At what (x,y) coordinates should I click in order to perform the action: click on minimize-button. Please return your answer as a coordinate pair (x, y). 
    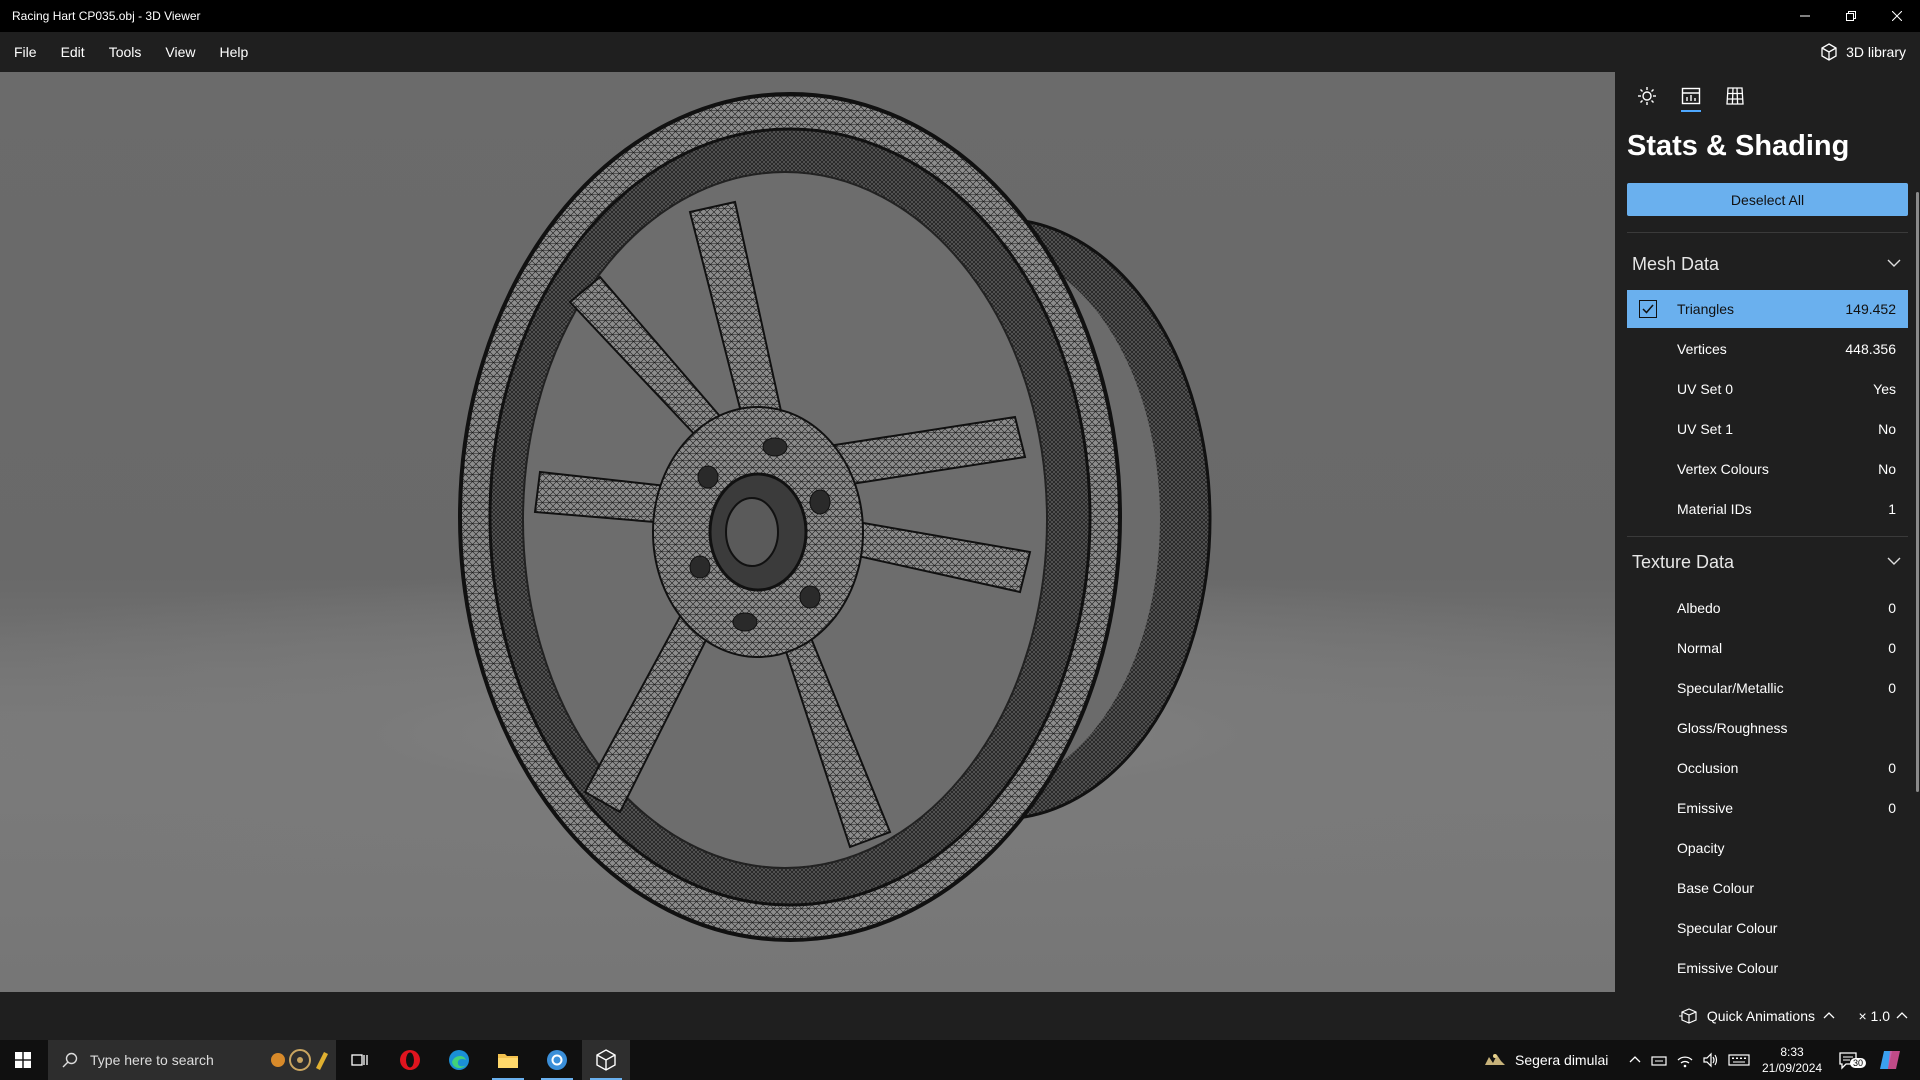
    Looking at the image, I should click on (1805, 16).